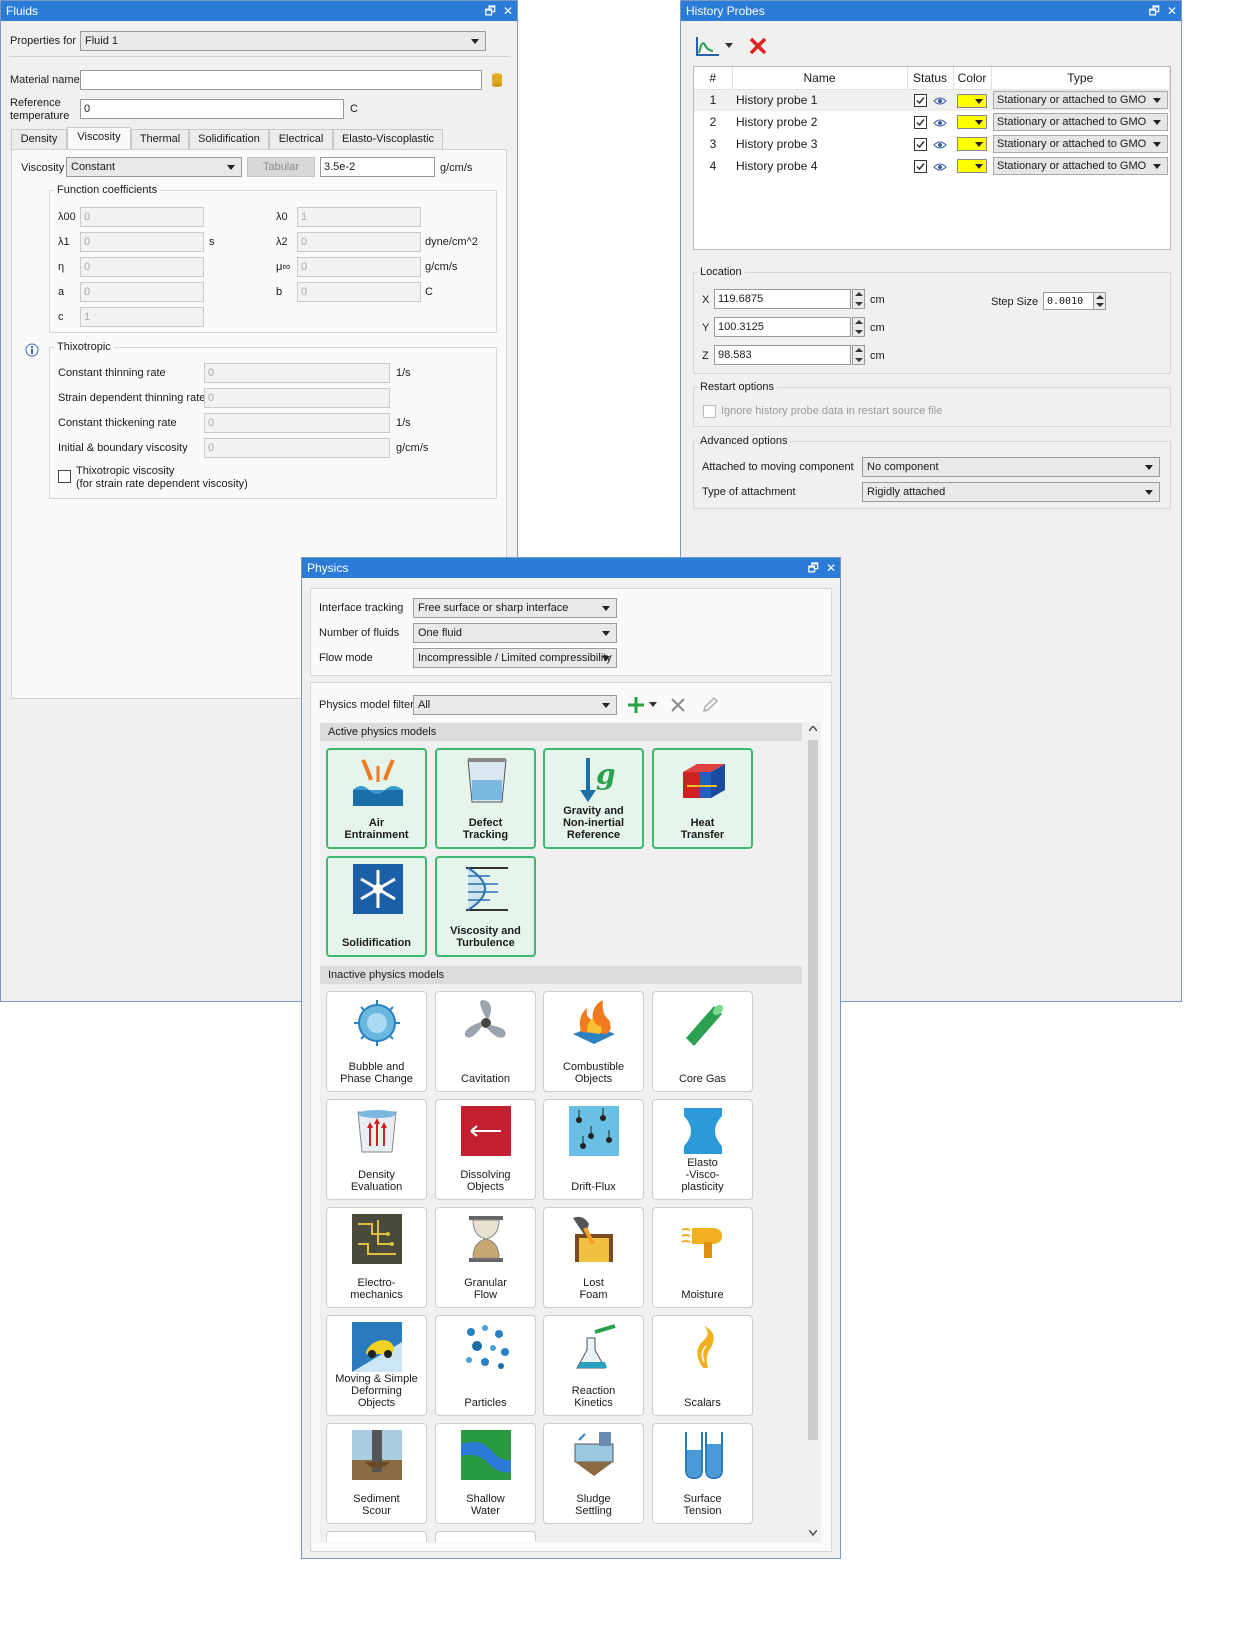  What do you see at coordinates (281, 167) in the screenshot?
I see `tabular-button: Tabular` at bounding box center [281, 167].